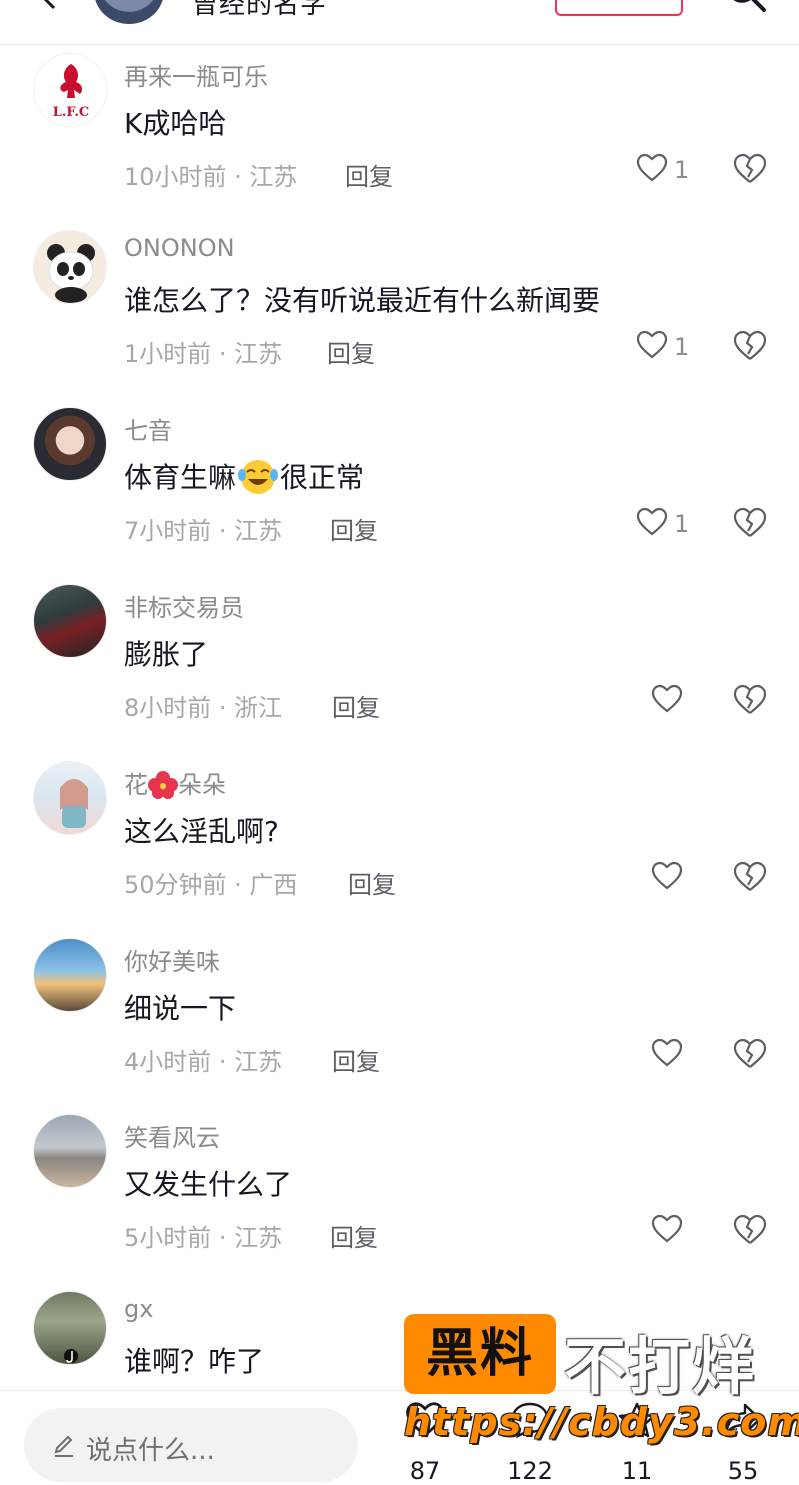 The height and width of the screenshot is (1485, 799). I want to click on laughing-tears-emoji-icon, so click(258, 477).